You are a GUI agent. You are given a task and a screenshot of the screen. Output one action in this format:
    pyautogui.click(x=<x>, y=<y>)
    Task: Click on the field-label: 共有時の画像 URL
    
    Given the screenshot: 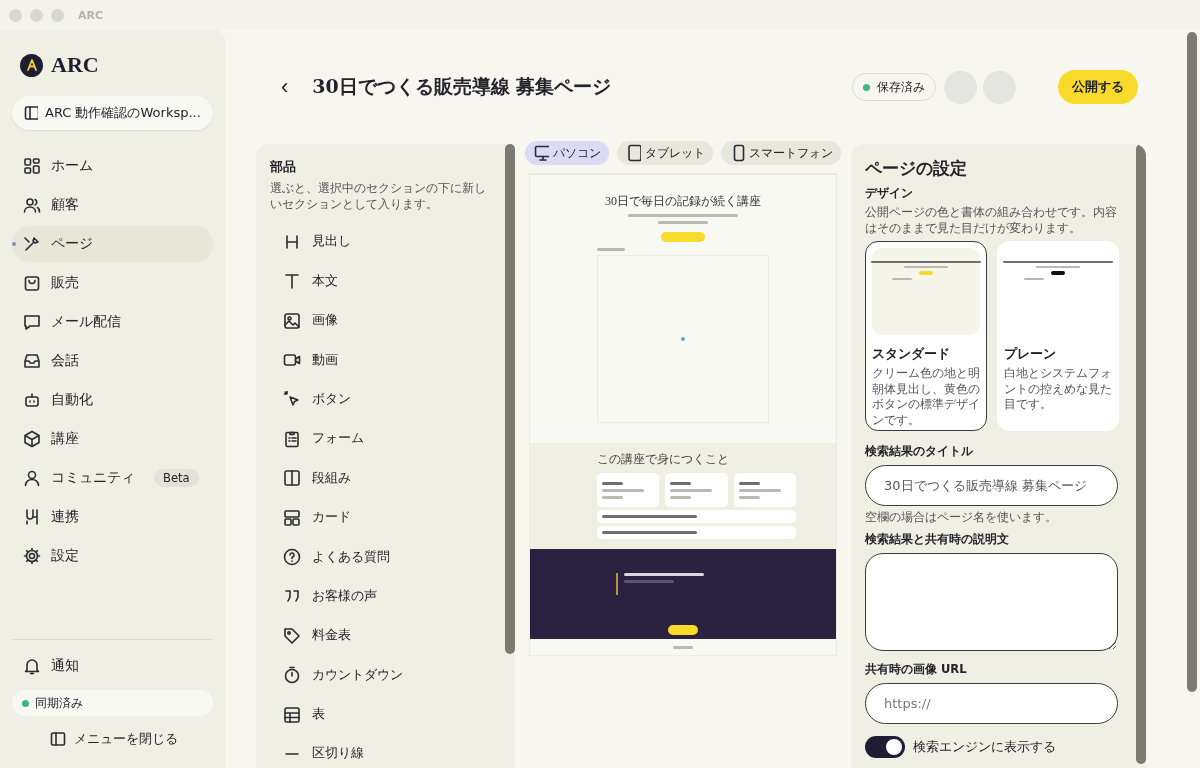 What is the action you would take?
    pyautogui.click(x=916, y=669)
    